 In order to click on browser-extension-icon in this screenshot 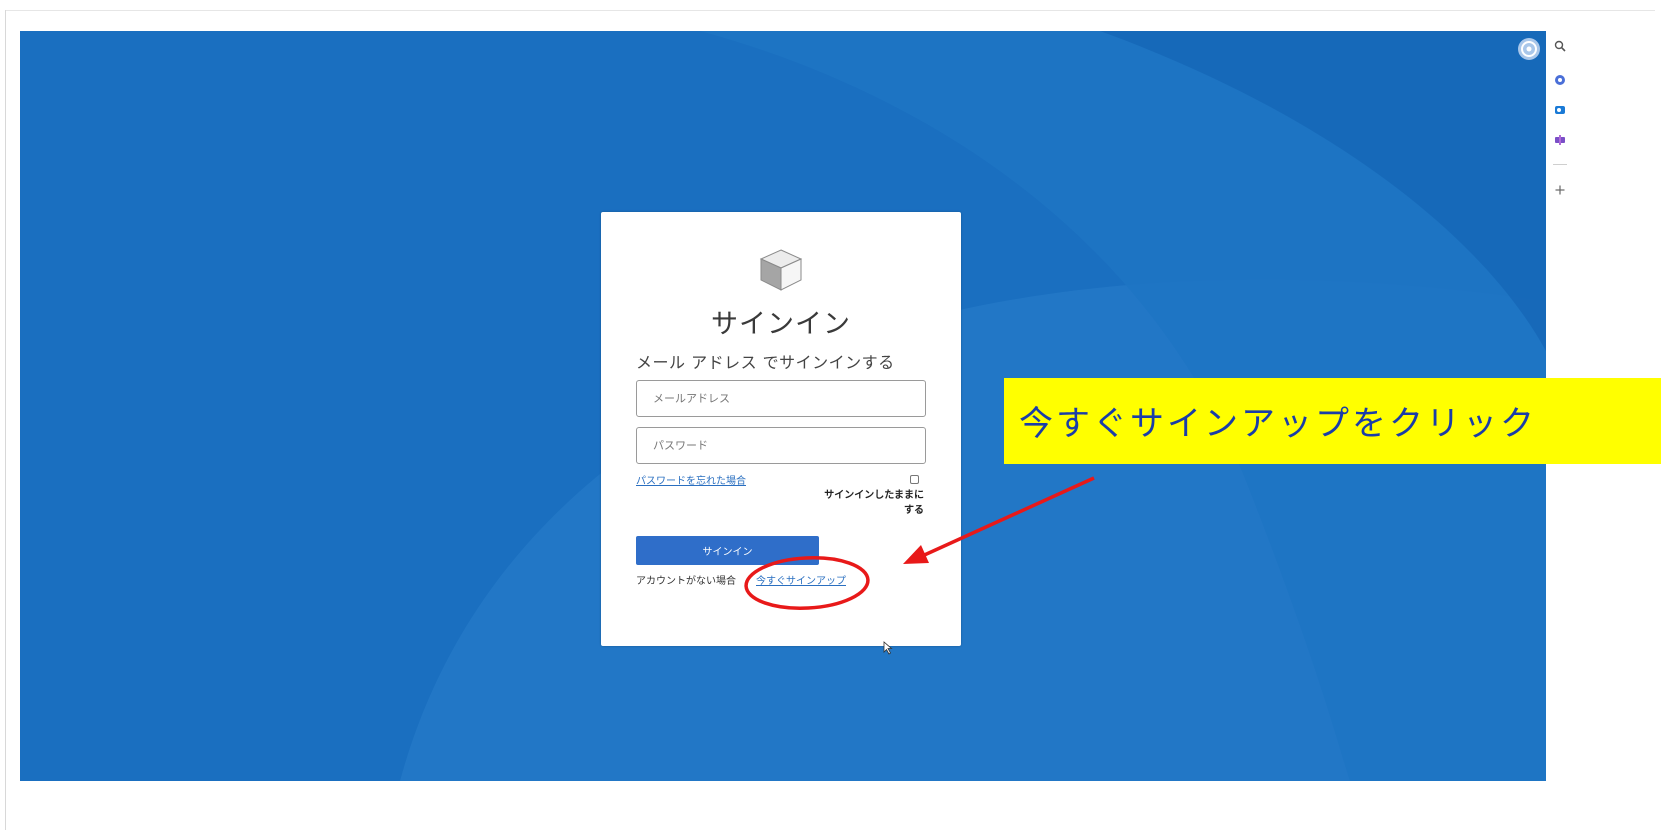, I will do `click(1529, 49)`.